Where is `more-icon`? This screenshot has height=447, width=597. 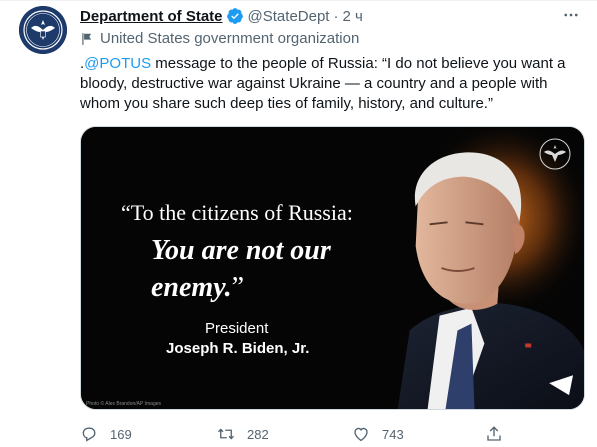
more-icon is located at coordinates (571, 15).